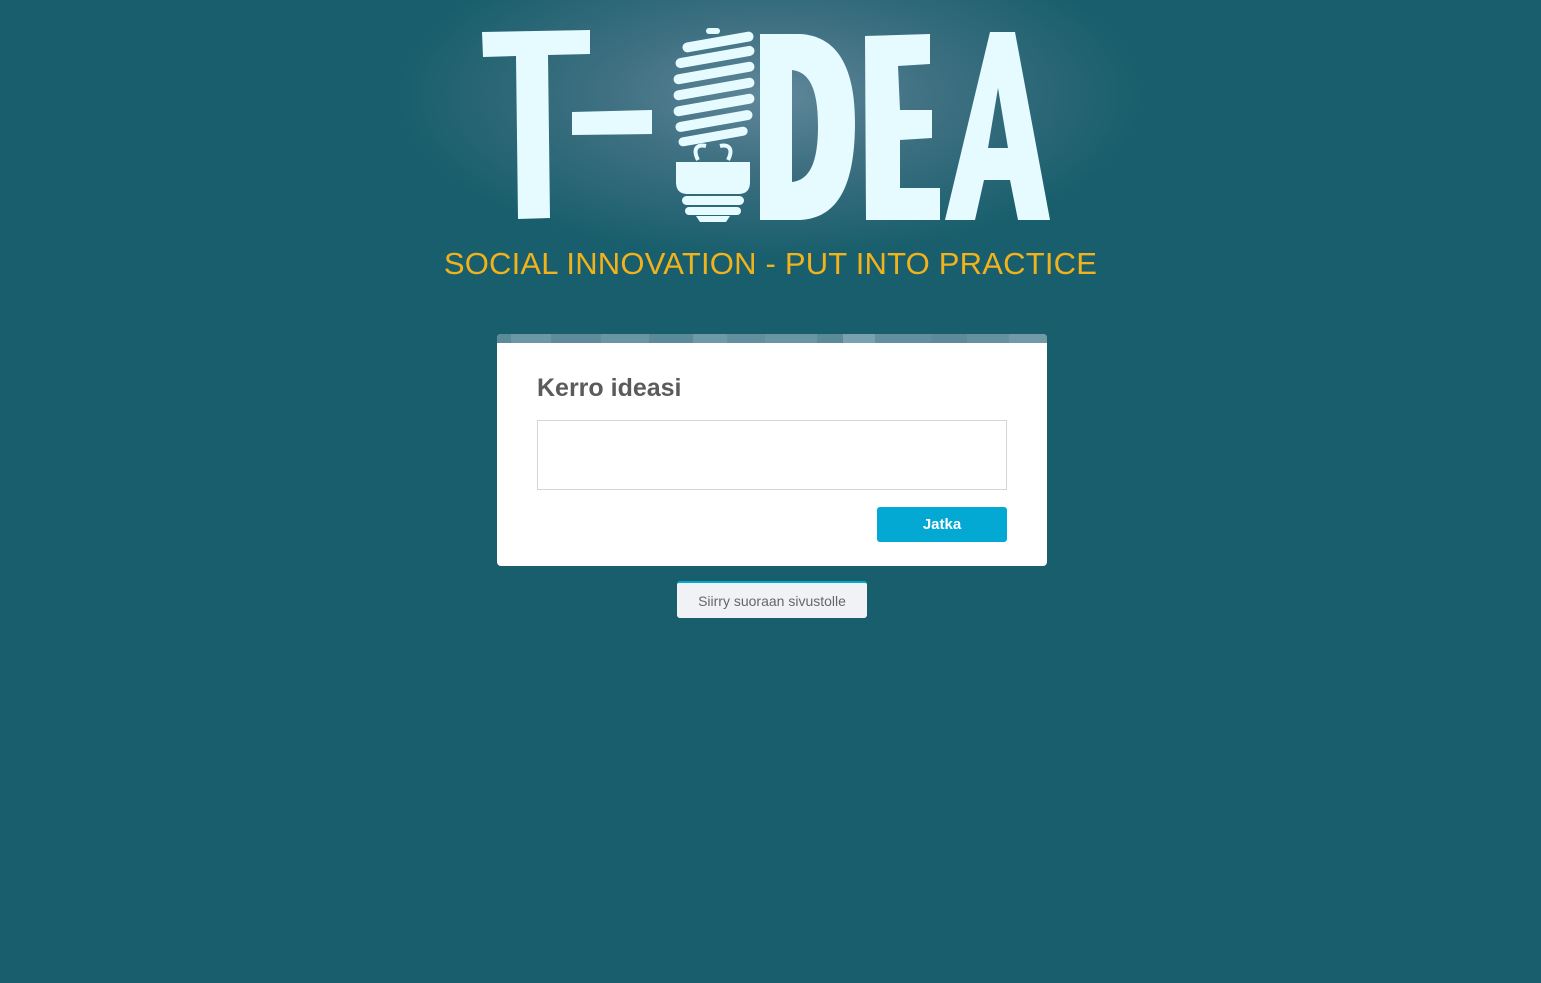 The height and width of the screenshot is (983, 1541). What do you see at coordinates (772, 455) in the screenshot?
I see `idea-input` at bounding box center [772, 455].